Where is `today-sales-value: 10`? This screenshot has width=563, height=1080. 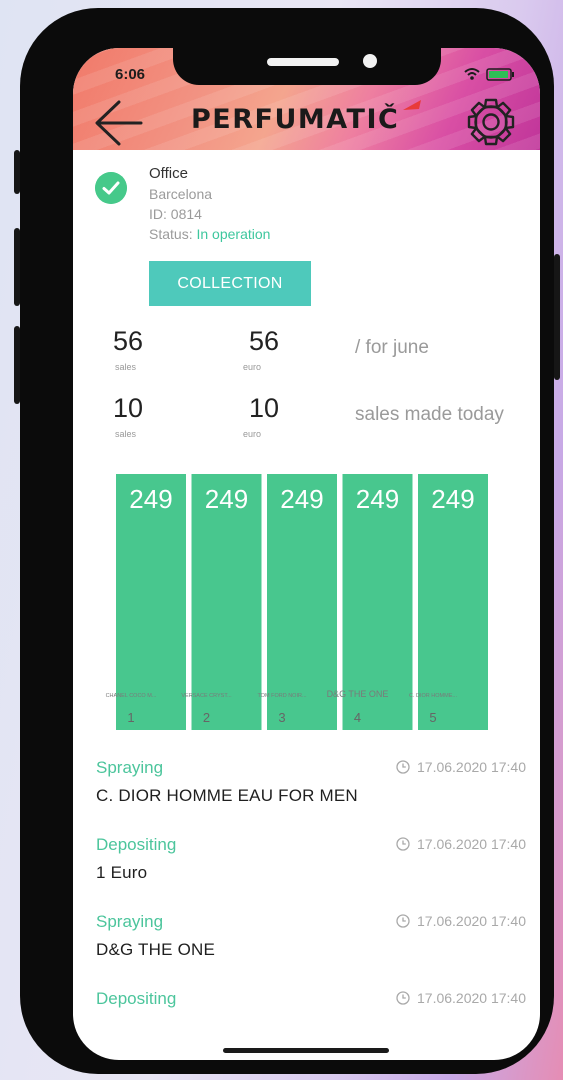 today-sales-value: 10 is located at coordinates (128, 408).